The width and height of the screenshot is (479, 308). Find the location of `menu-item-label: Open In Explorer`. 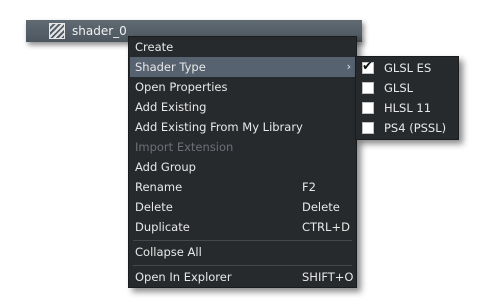

menu-item-label: Open In Explorer is located at coordinates (183, 277).